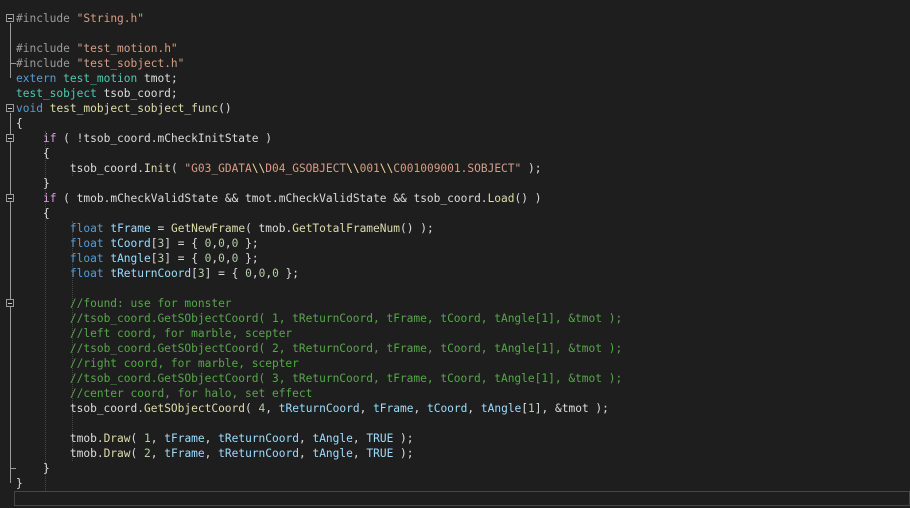  I want to click on code-token: float, so click(86, 273).